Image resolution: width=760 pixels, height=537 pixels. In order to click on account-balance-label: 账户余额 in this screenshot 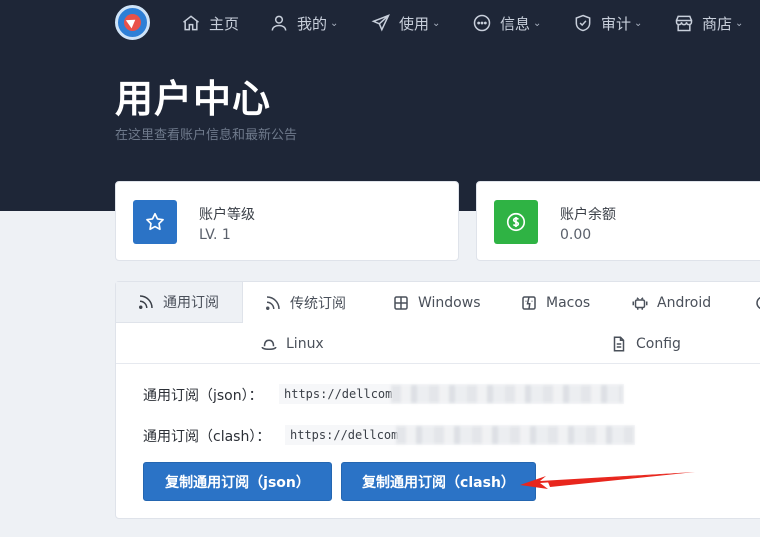, I will do `click(588, 215)`.